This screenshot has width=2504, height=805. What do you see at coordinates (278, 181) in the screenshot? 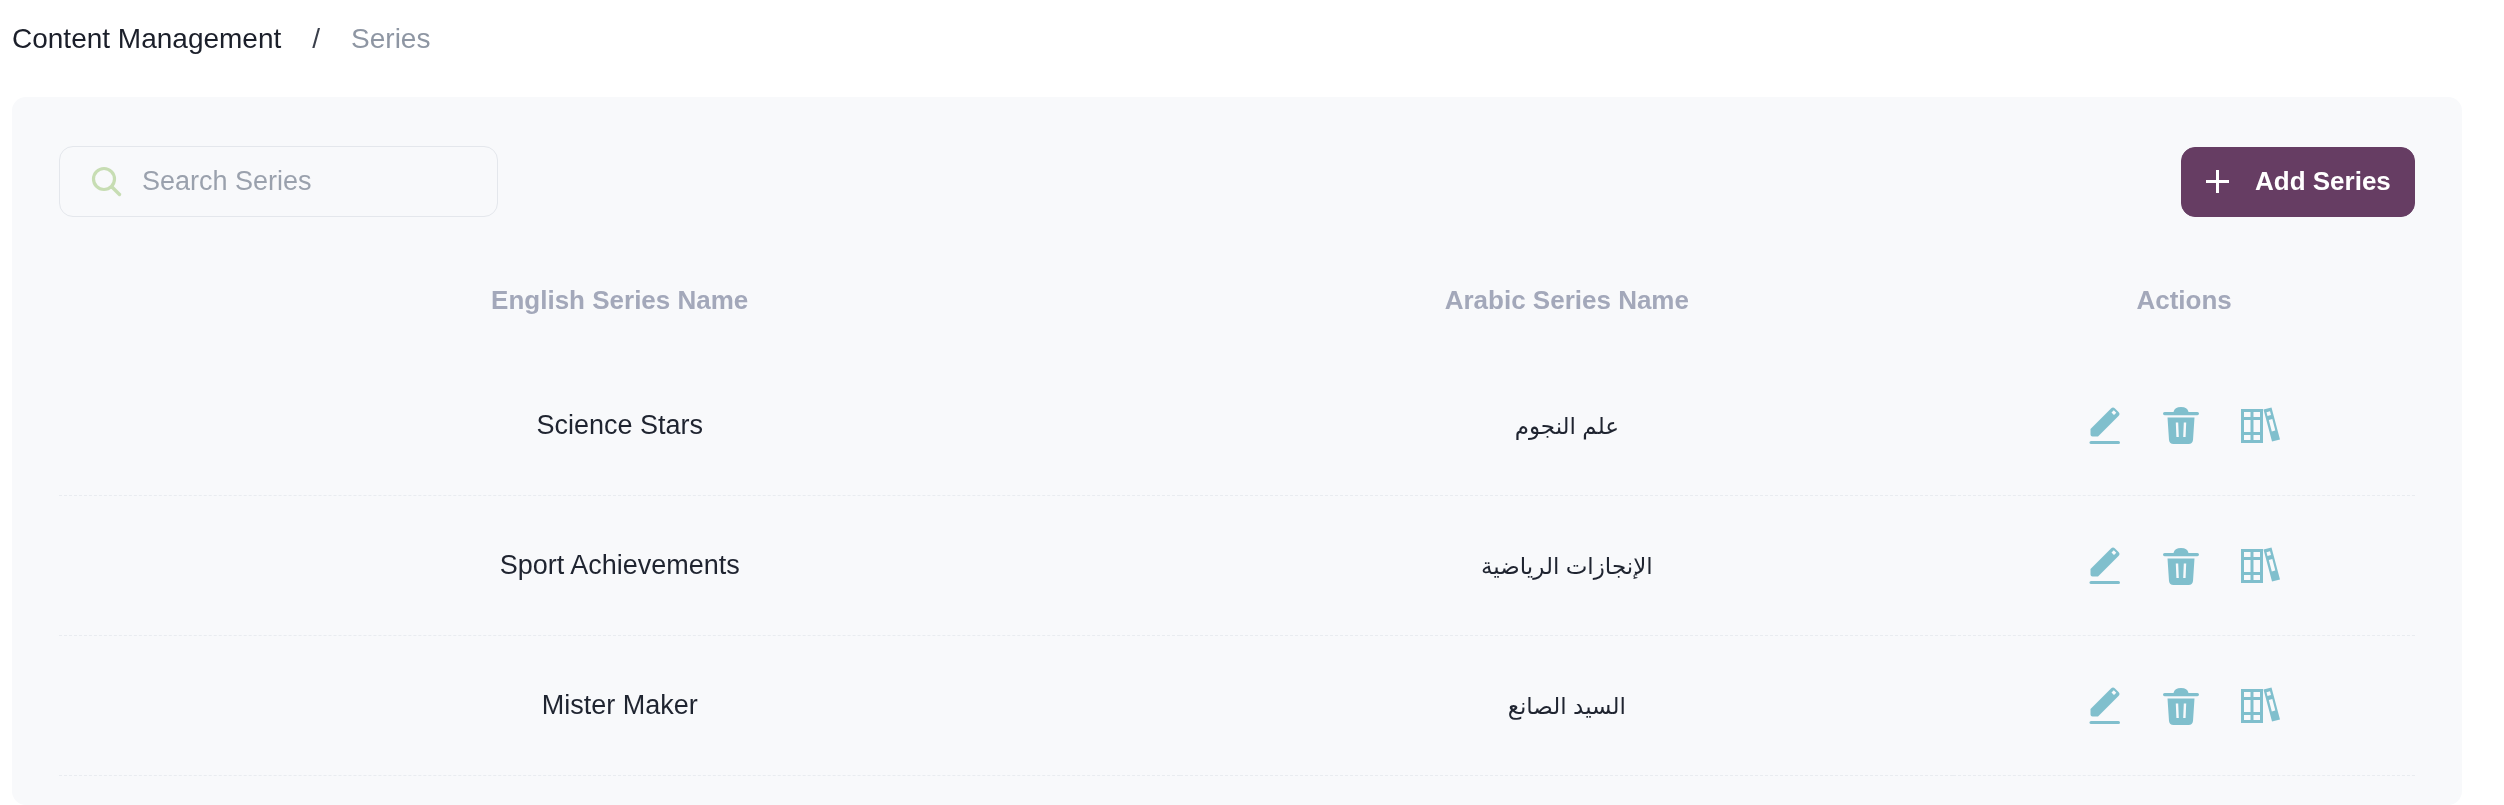
I see `search-field: Search Series` at bounding box center [278, 181].